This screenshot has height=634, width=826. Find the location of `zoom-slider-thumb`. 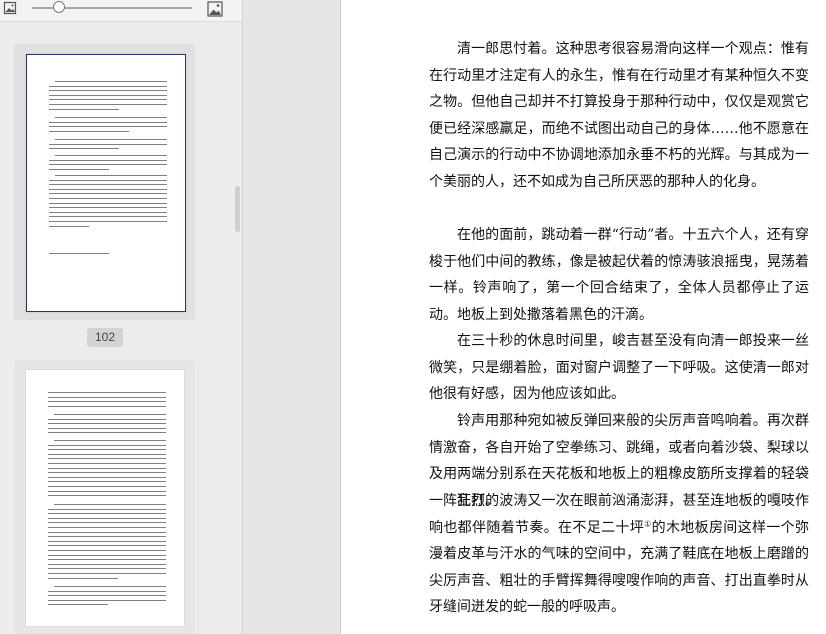

zoom-slider-thumb is located at coordinates (59, 7).